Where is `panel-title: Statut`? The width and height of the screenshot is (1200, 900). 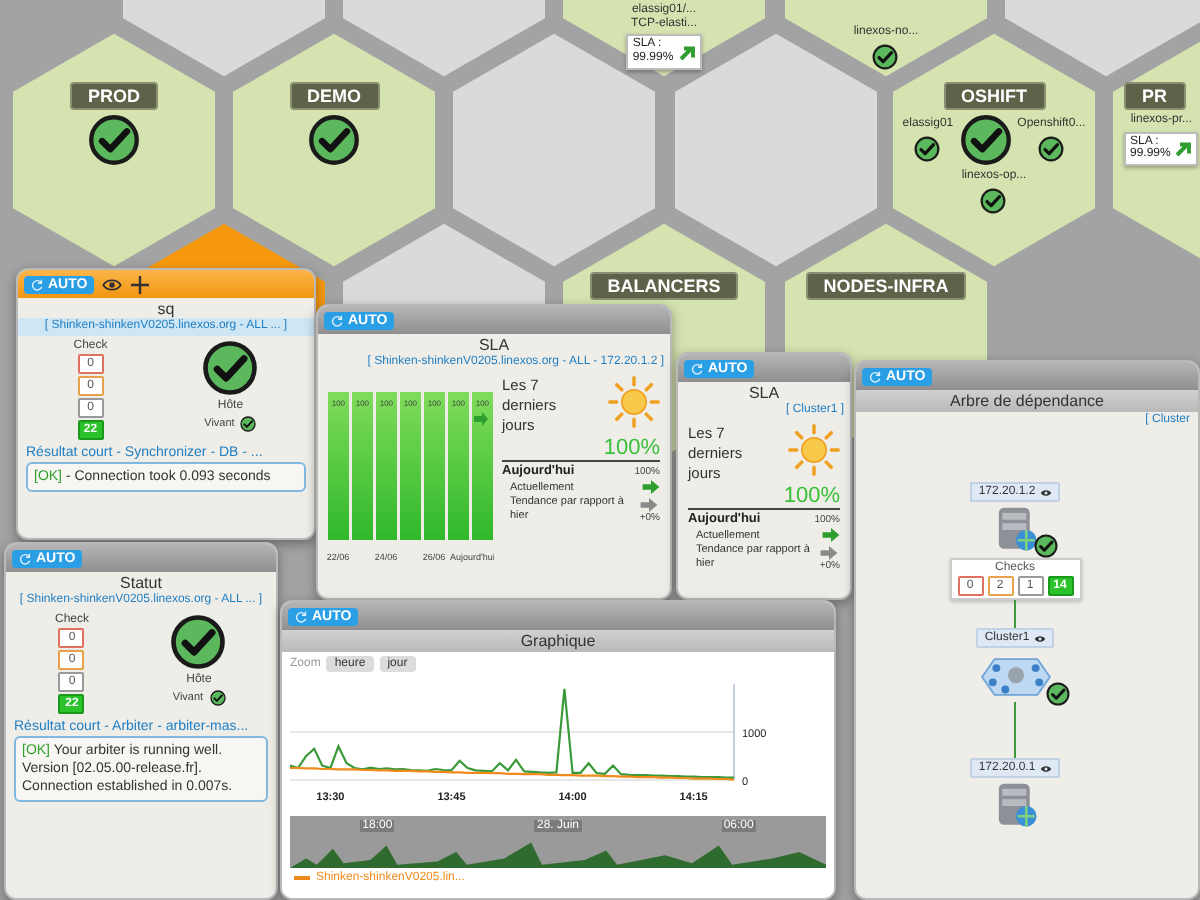 panel-title: Statut is located at coordinates (141, 582).